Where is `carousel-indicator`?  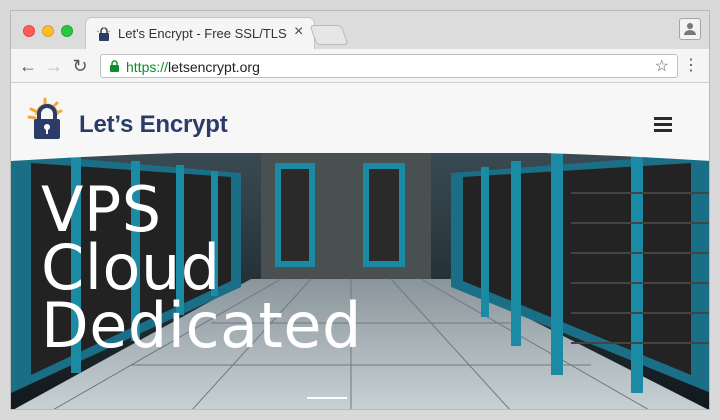
carousel-indicator is located at coordinates (327, 398).